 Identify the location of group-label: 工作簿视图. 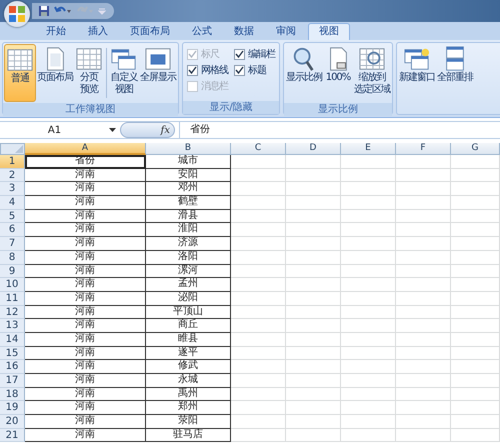
(90, 109).